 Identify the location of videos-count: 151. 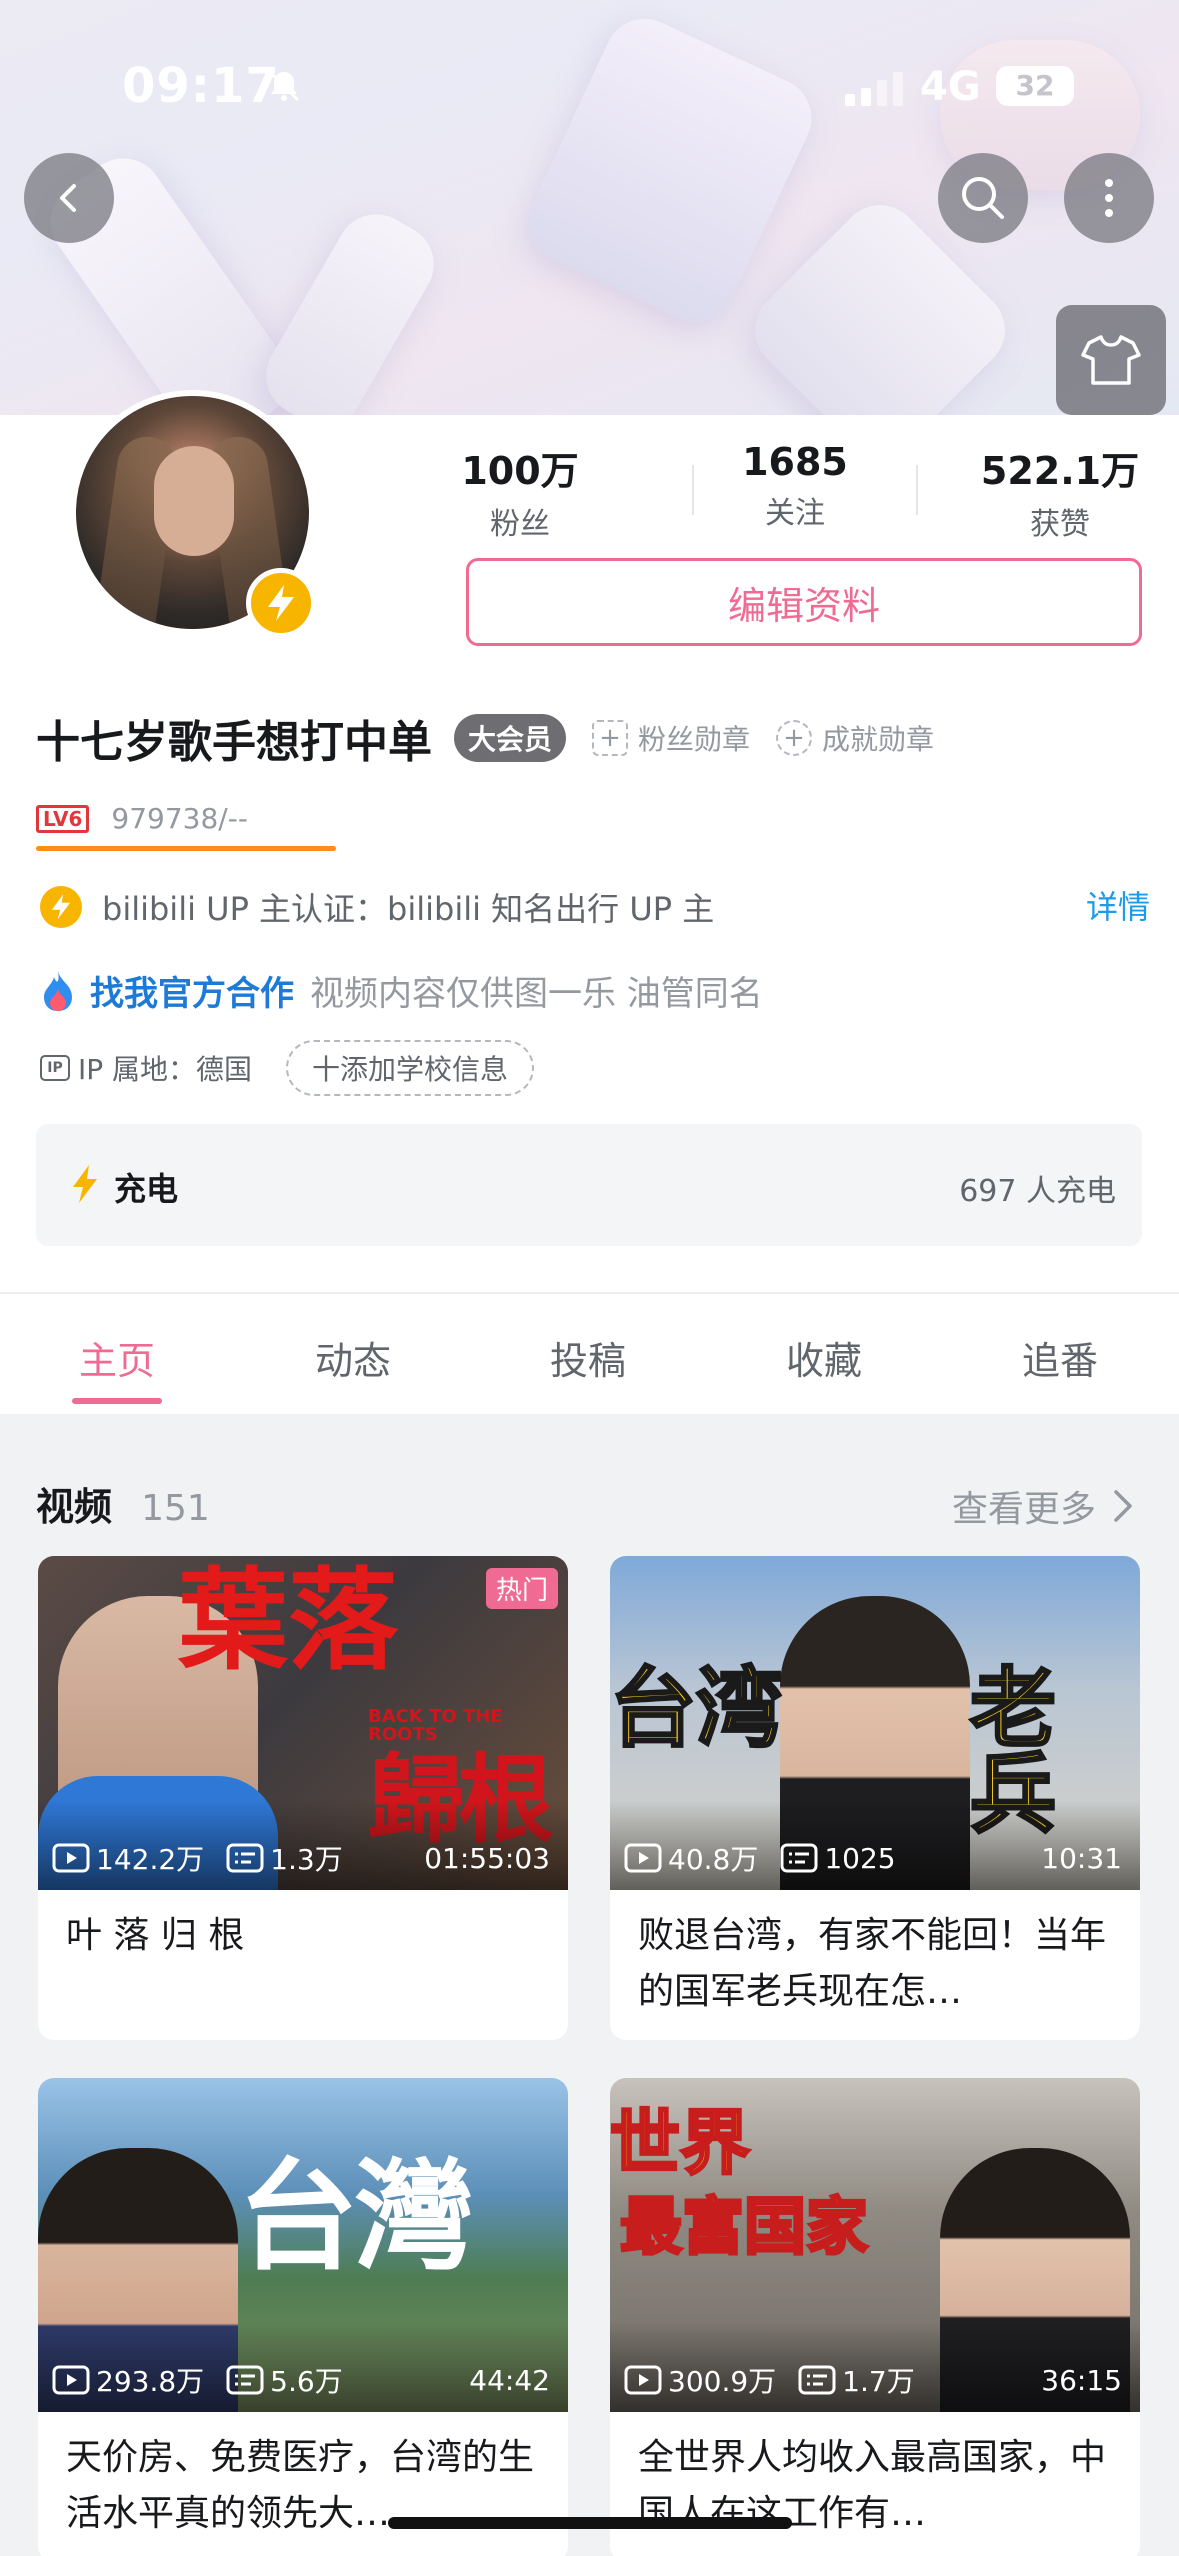
(175, 1508).